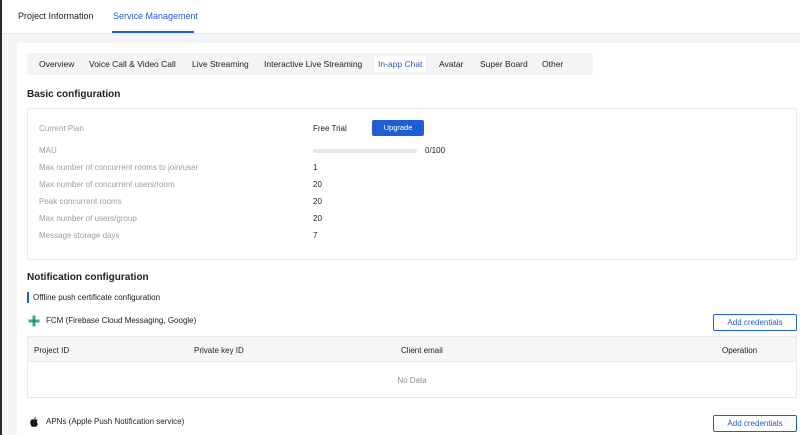 This screenshot has width=800, height=435. I want to click on top-nav: Project Information Service Management, so click(401, 17).